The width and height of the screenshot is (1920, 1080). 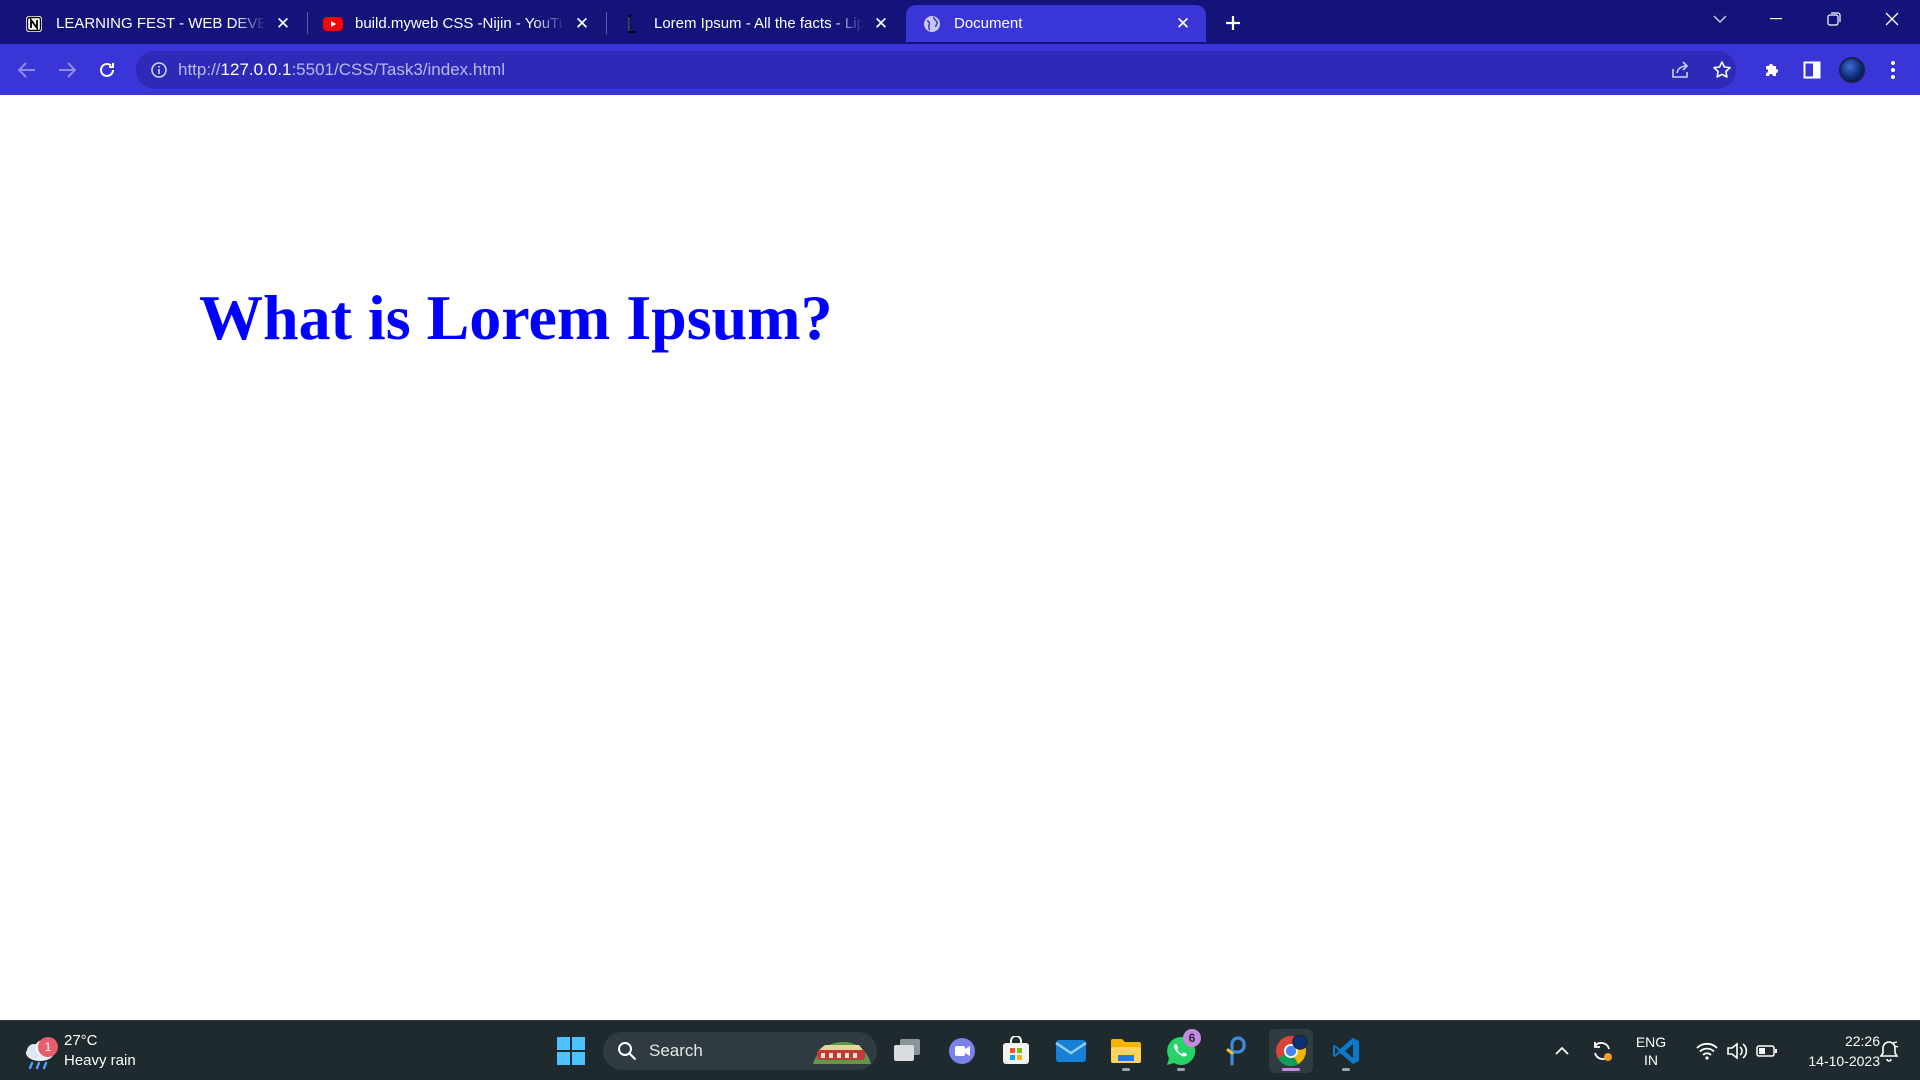 I want to click on weather-alert-badge: 1, so click(x=48, y=1047).